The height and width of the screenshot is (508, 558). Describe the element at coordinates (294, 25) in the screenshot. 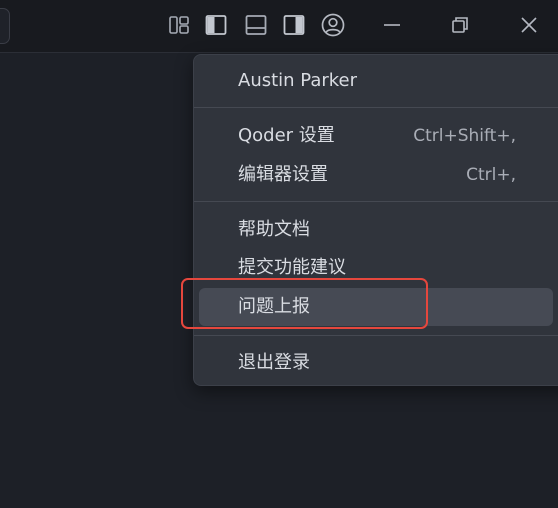

I see `toggle-secondary-sidebar-icon` at that location.